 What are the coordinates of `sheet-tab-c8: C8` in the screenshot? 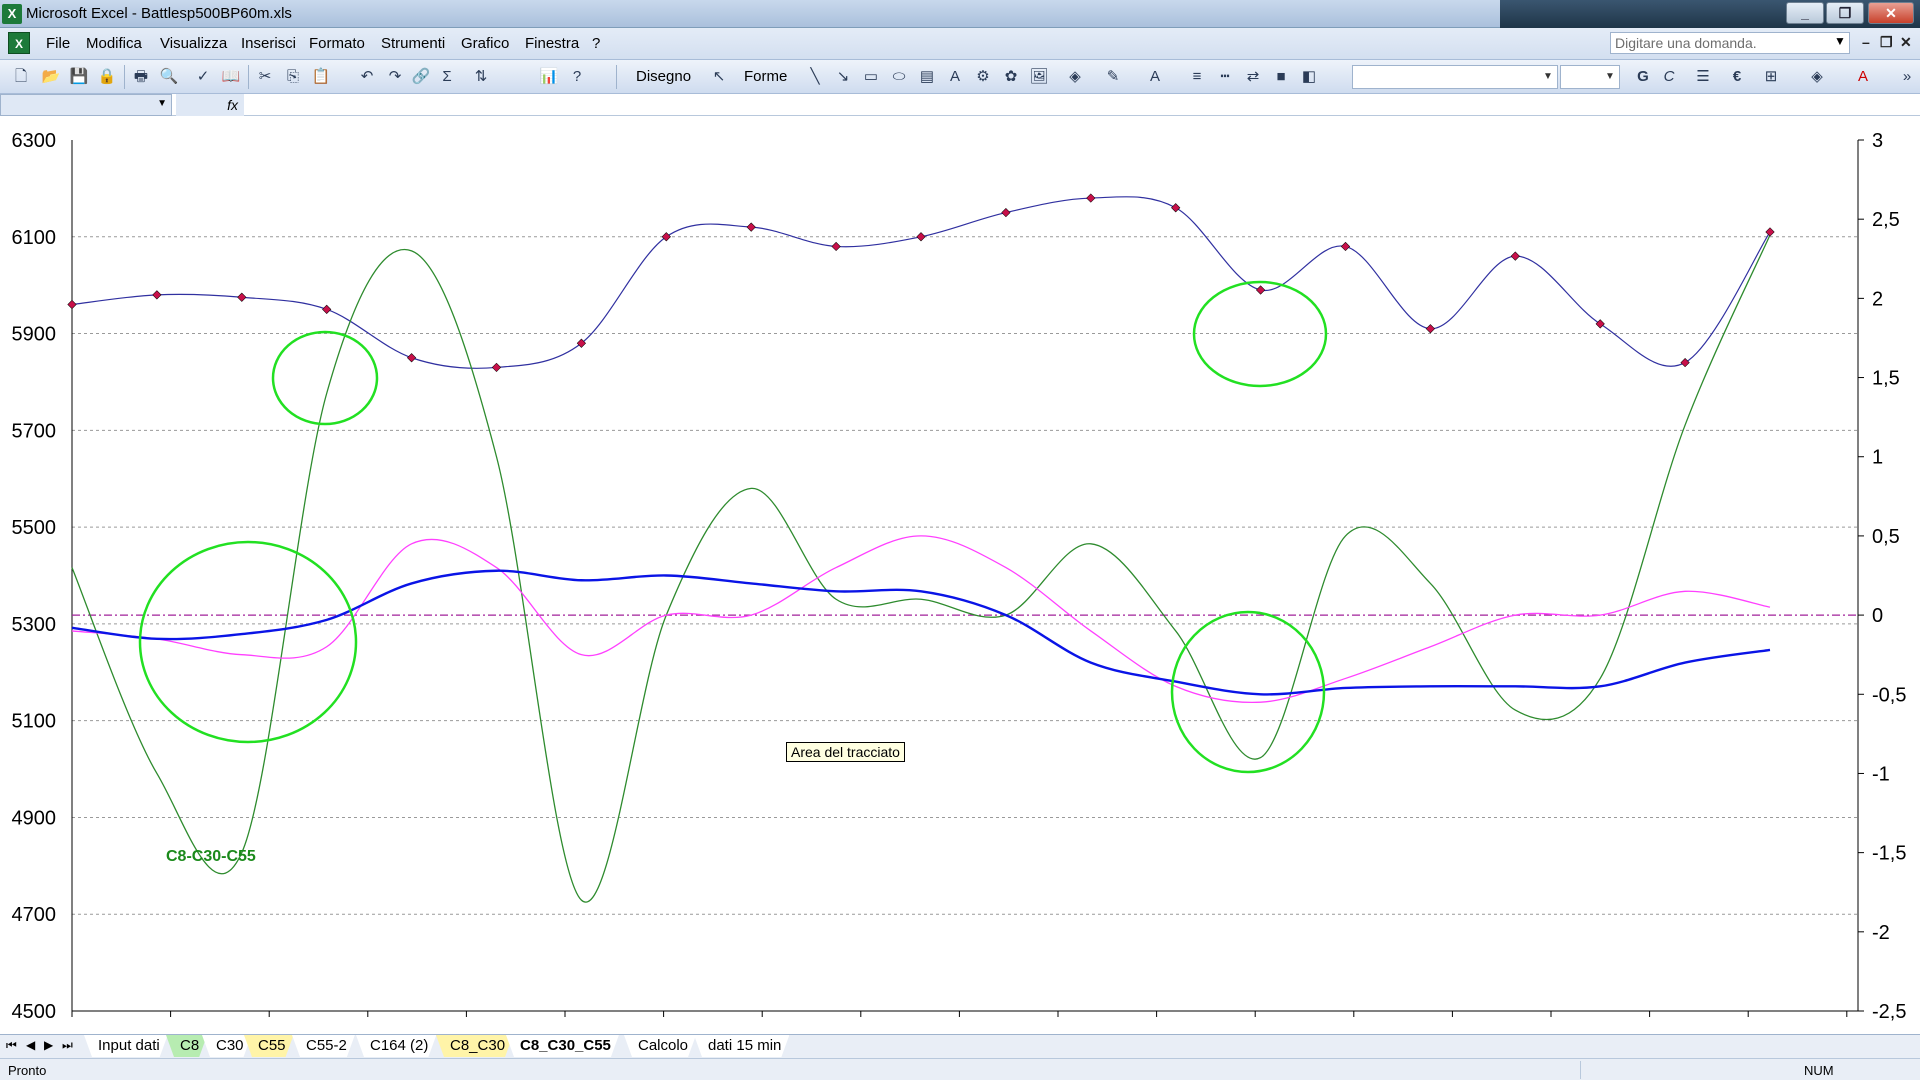 It's located at (186, 1046).